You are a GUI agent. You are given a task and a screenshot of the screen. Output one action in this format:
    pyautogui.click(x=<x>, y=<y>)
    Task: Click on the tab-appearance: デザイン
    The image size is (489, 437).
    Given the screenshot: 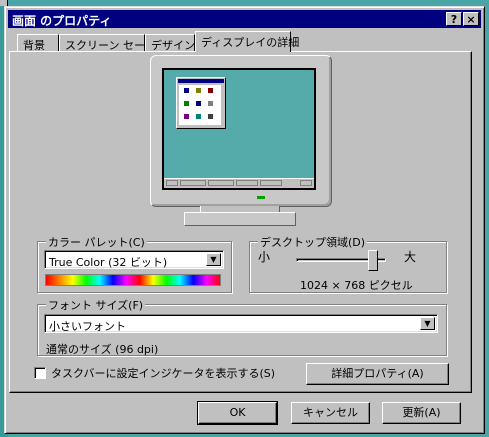 What is the action you would take?
    pyautogui.click(x=170, y=43)
    